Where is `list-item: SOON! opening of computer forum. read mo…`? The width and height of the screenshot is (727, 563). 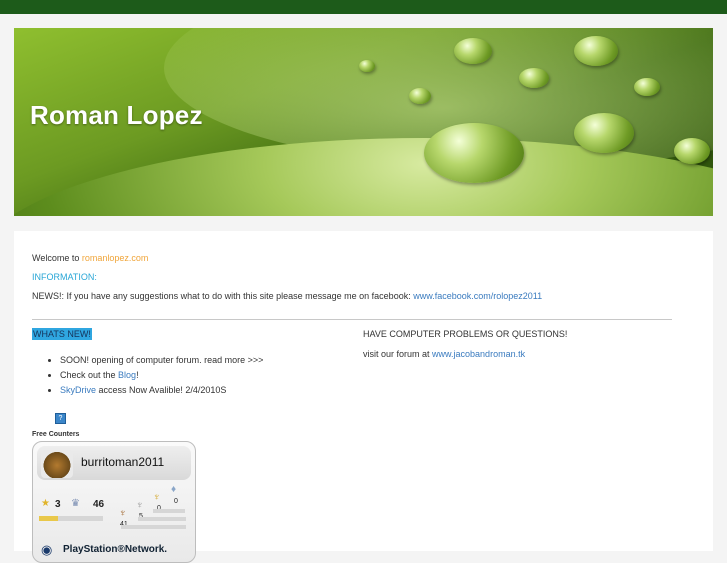 list-item: SOON! opening of computer forum. read mo… is located at coordinates (161, 360).